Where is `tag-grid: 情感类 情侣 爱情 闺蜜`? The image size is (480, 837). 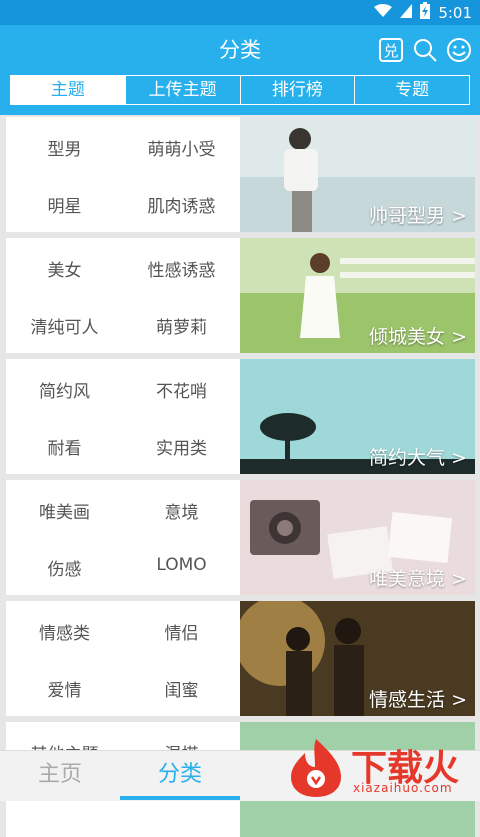 tag-grid: 情感类 情侣 爱情 闺蜜 is located at coordinates (123, 658).